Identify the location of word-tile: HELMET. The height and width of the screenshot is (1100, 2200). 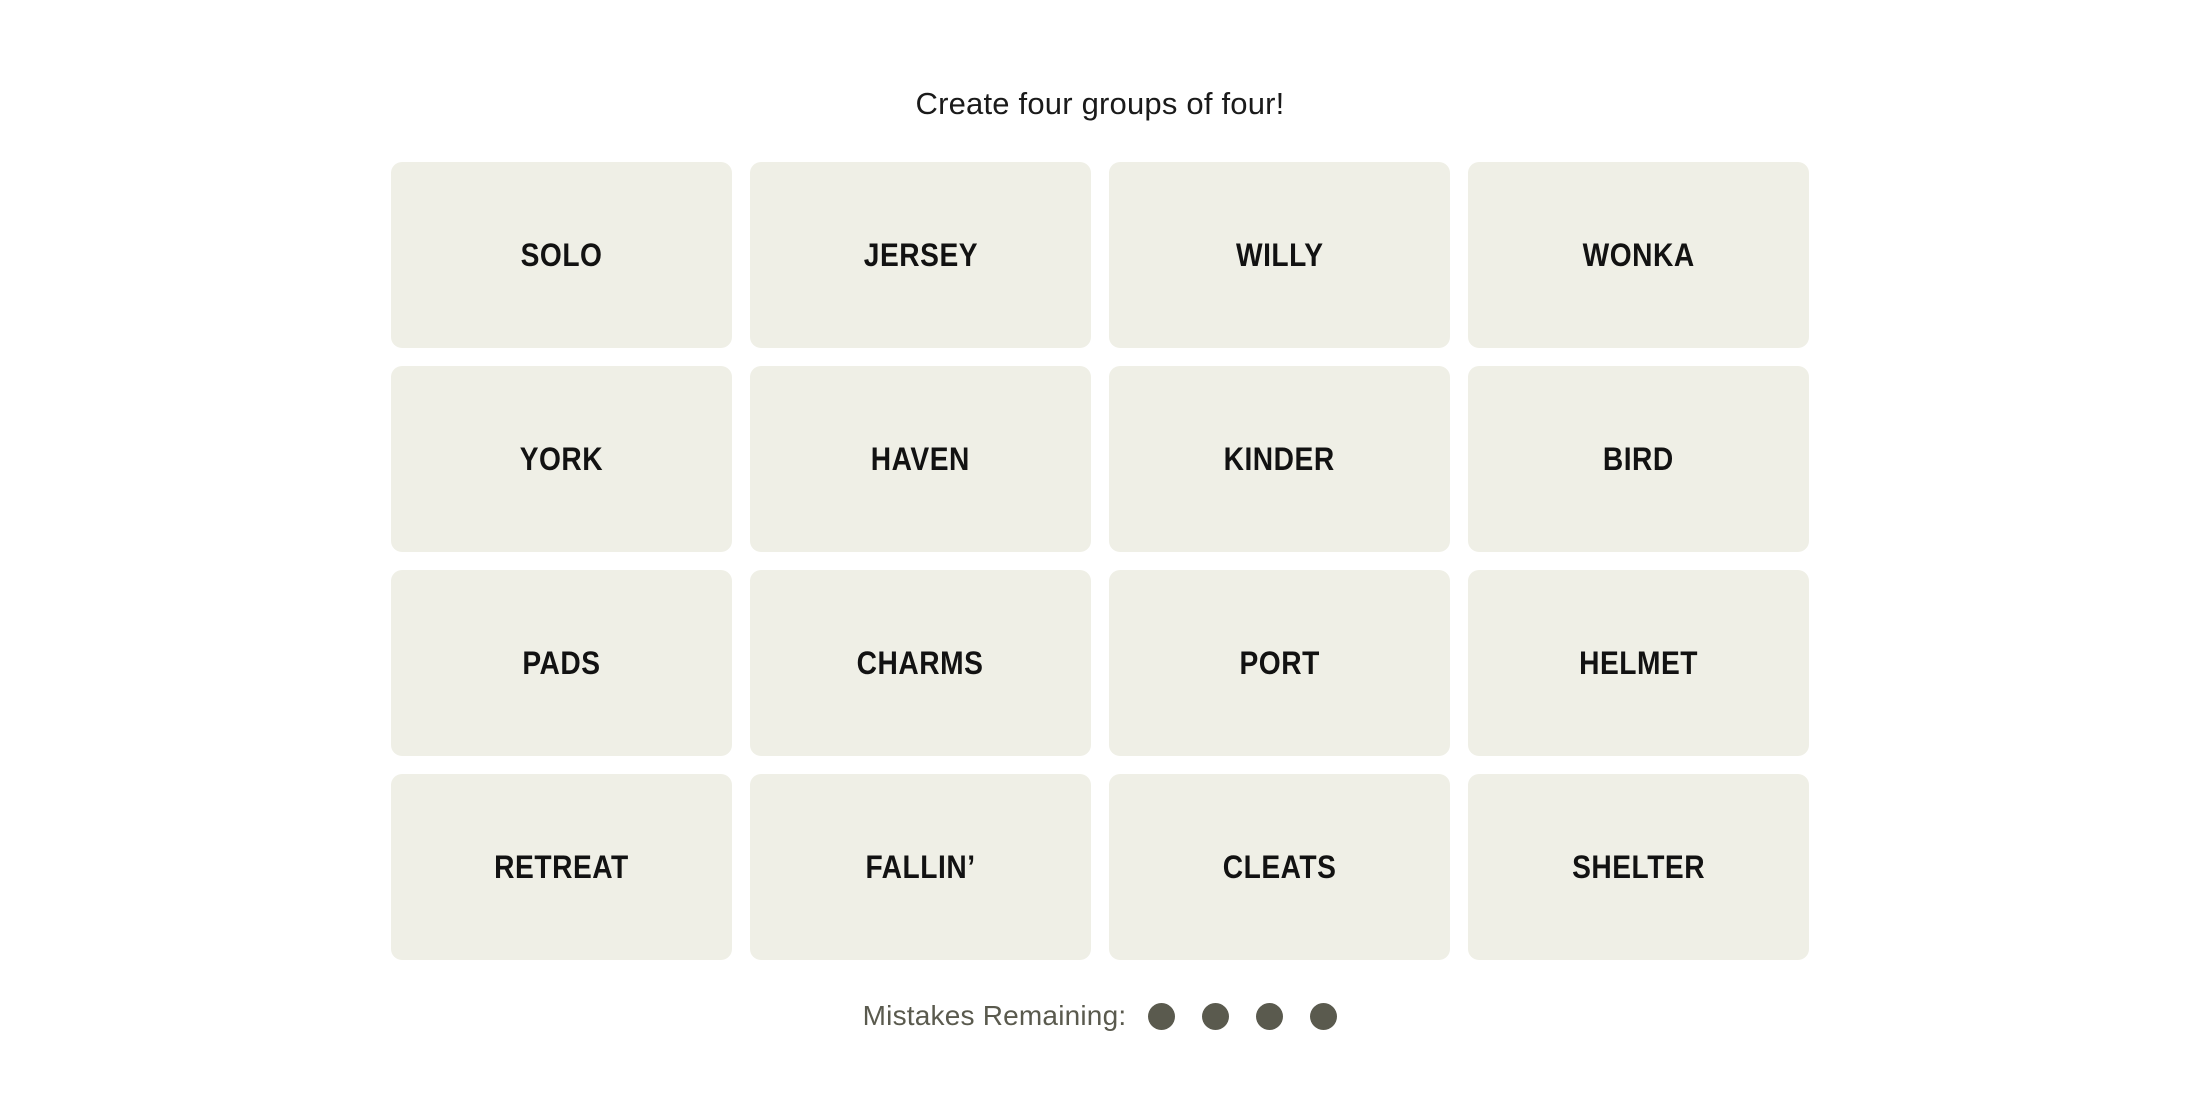
(1638, 663).